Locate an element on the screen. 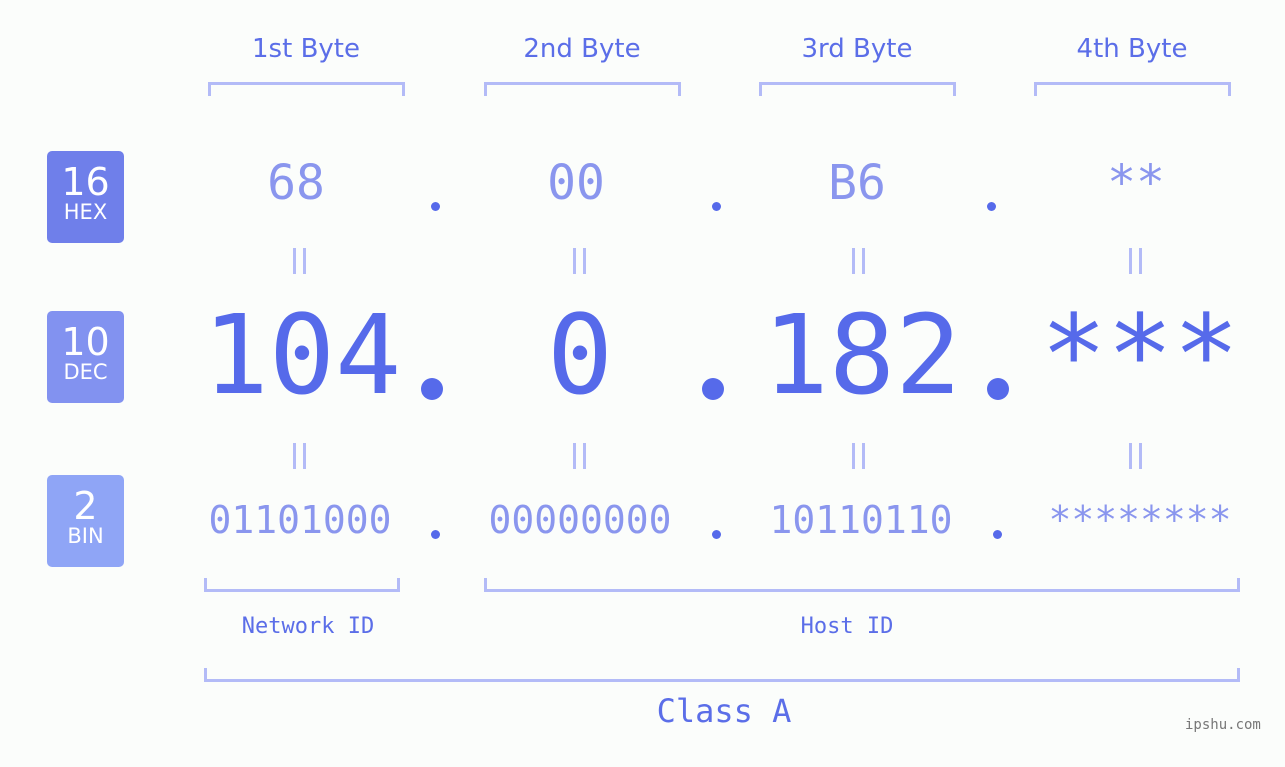  byte-header-3: 3rd Byte is located at coordinates (857, 49).